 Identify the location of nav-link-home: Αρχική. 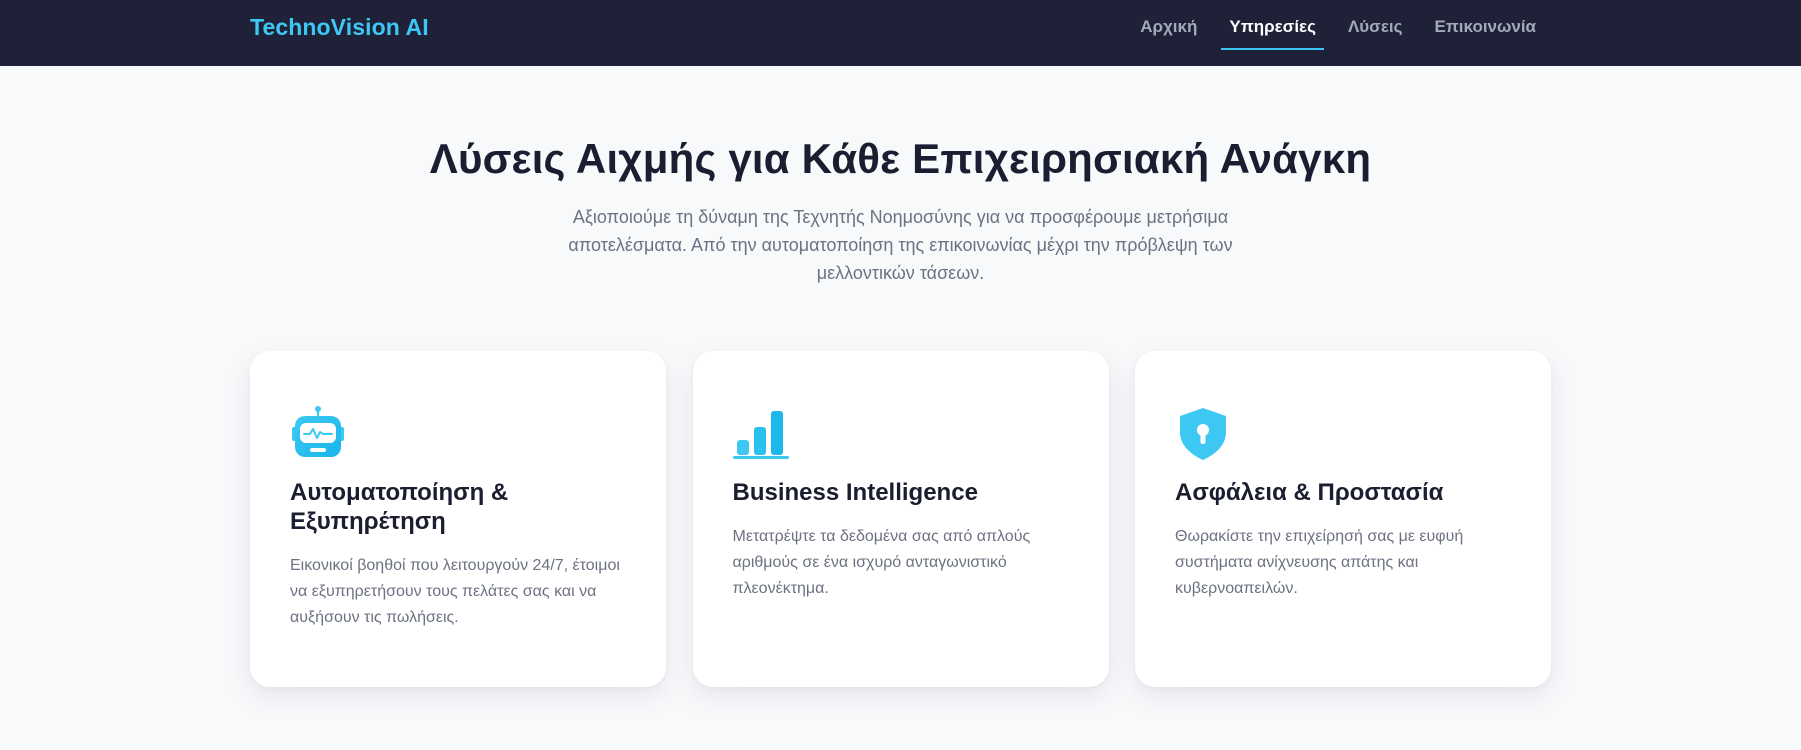
(1168, 27).